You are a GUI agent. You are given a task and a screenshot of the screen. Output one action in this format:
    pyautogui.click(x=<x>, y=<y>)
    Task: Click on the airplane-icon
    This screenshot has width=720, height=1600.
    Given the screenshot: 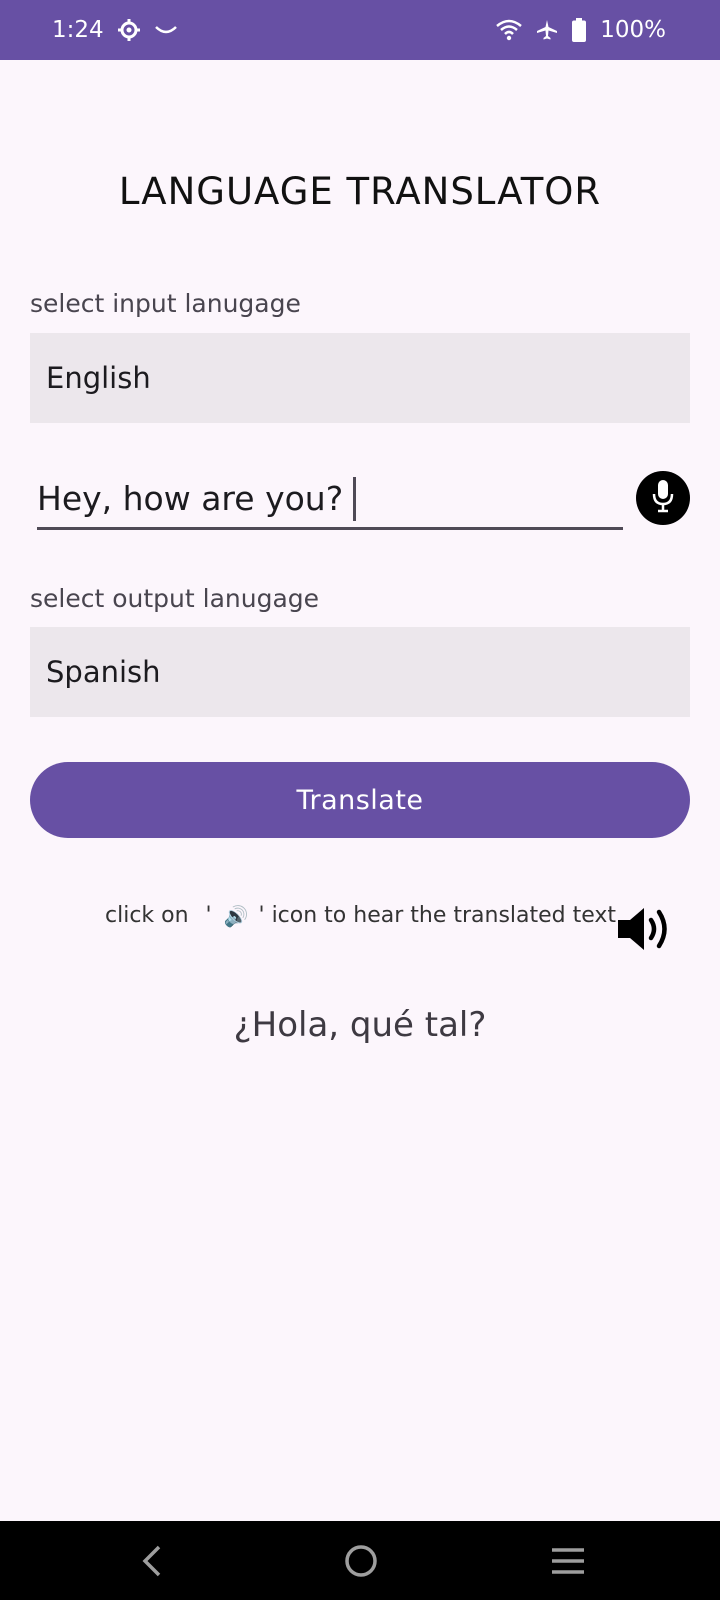 What is the action you would take?
    pyautogui.click(x=547, y=30)
    